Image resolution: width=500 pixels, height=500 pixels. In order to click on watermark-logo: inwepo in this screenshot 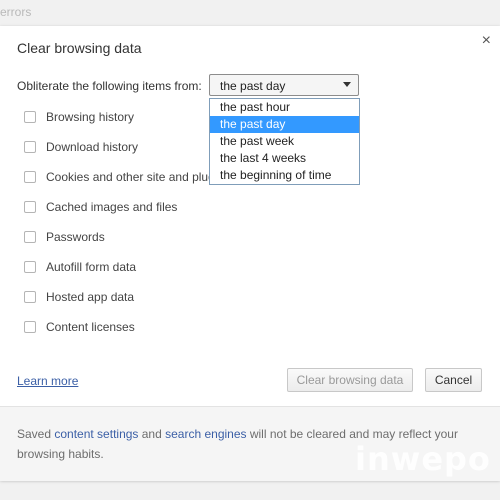, I will do `click(423, 459)`.